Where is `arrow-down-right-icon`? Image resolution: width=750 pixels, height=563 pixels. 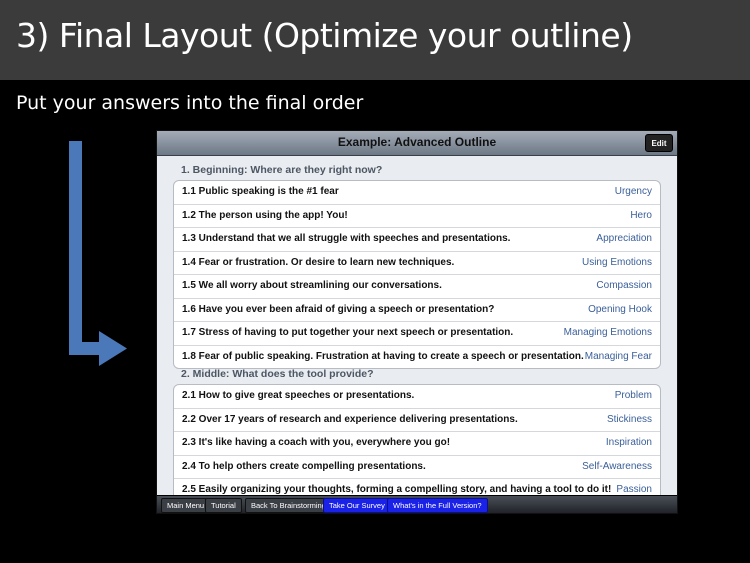
arrow-down-right-icon is located at coordinates (98, 253).